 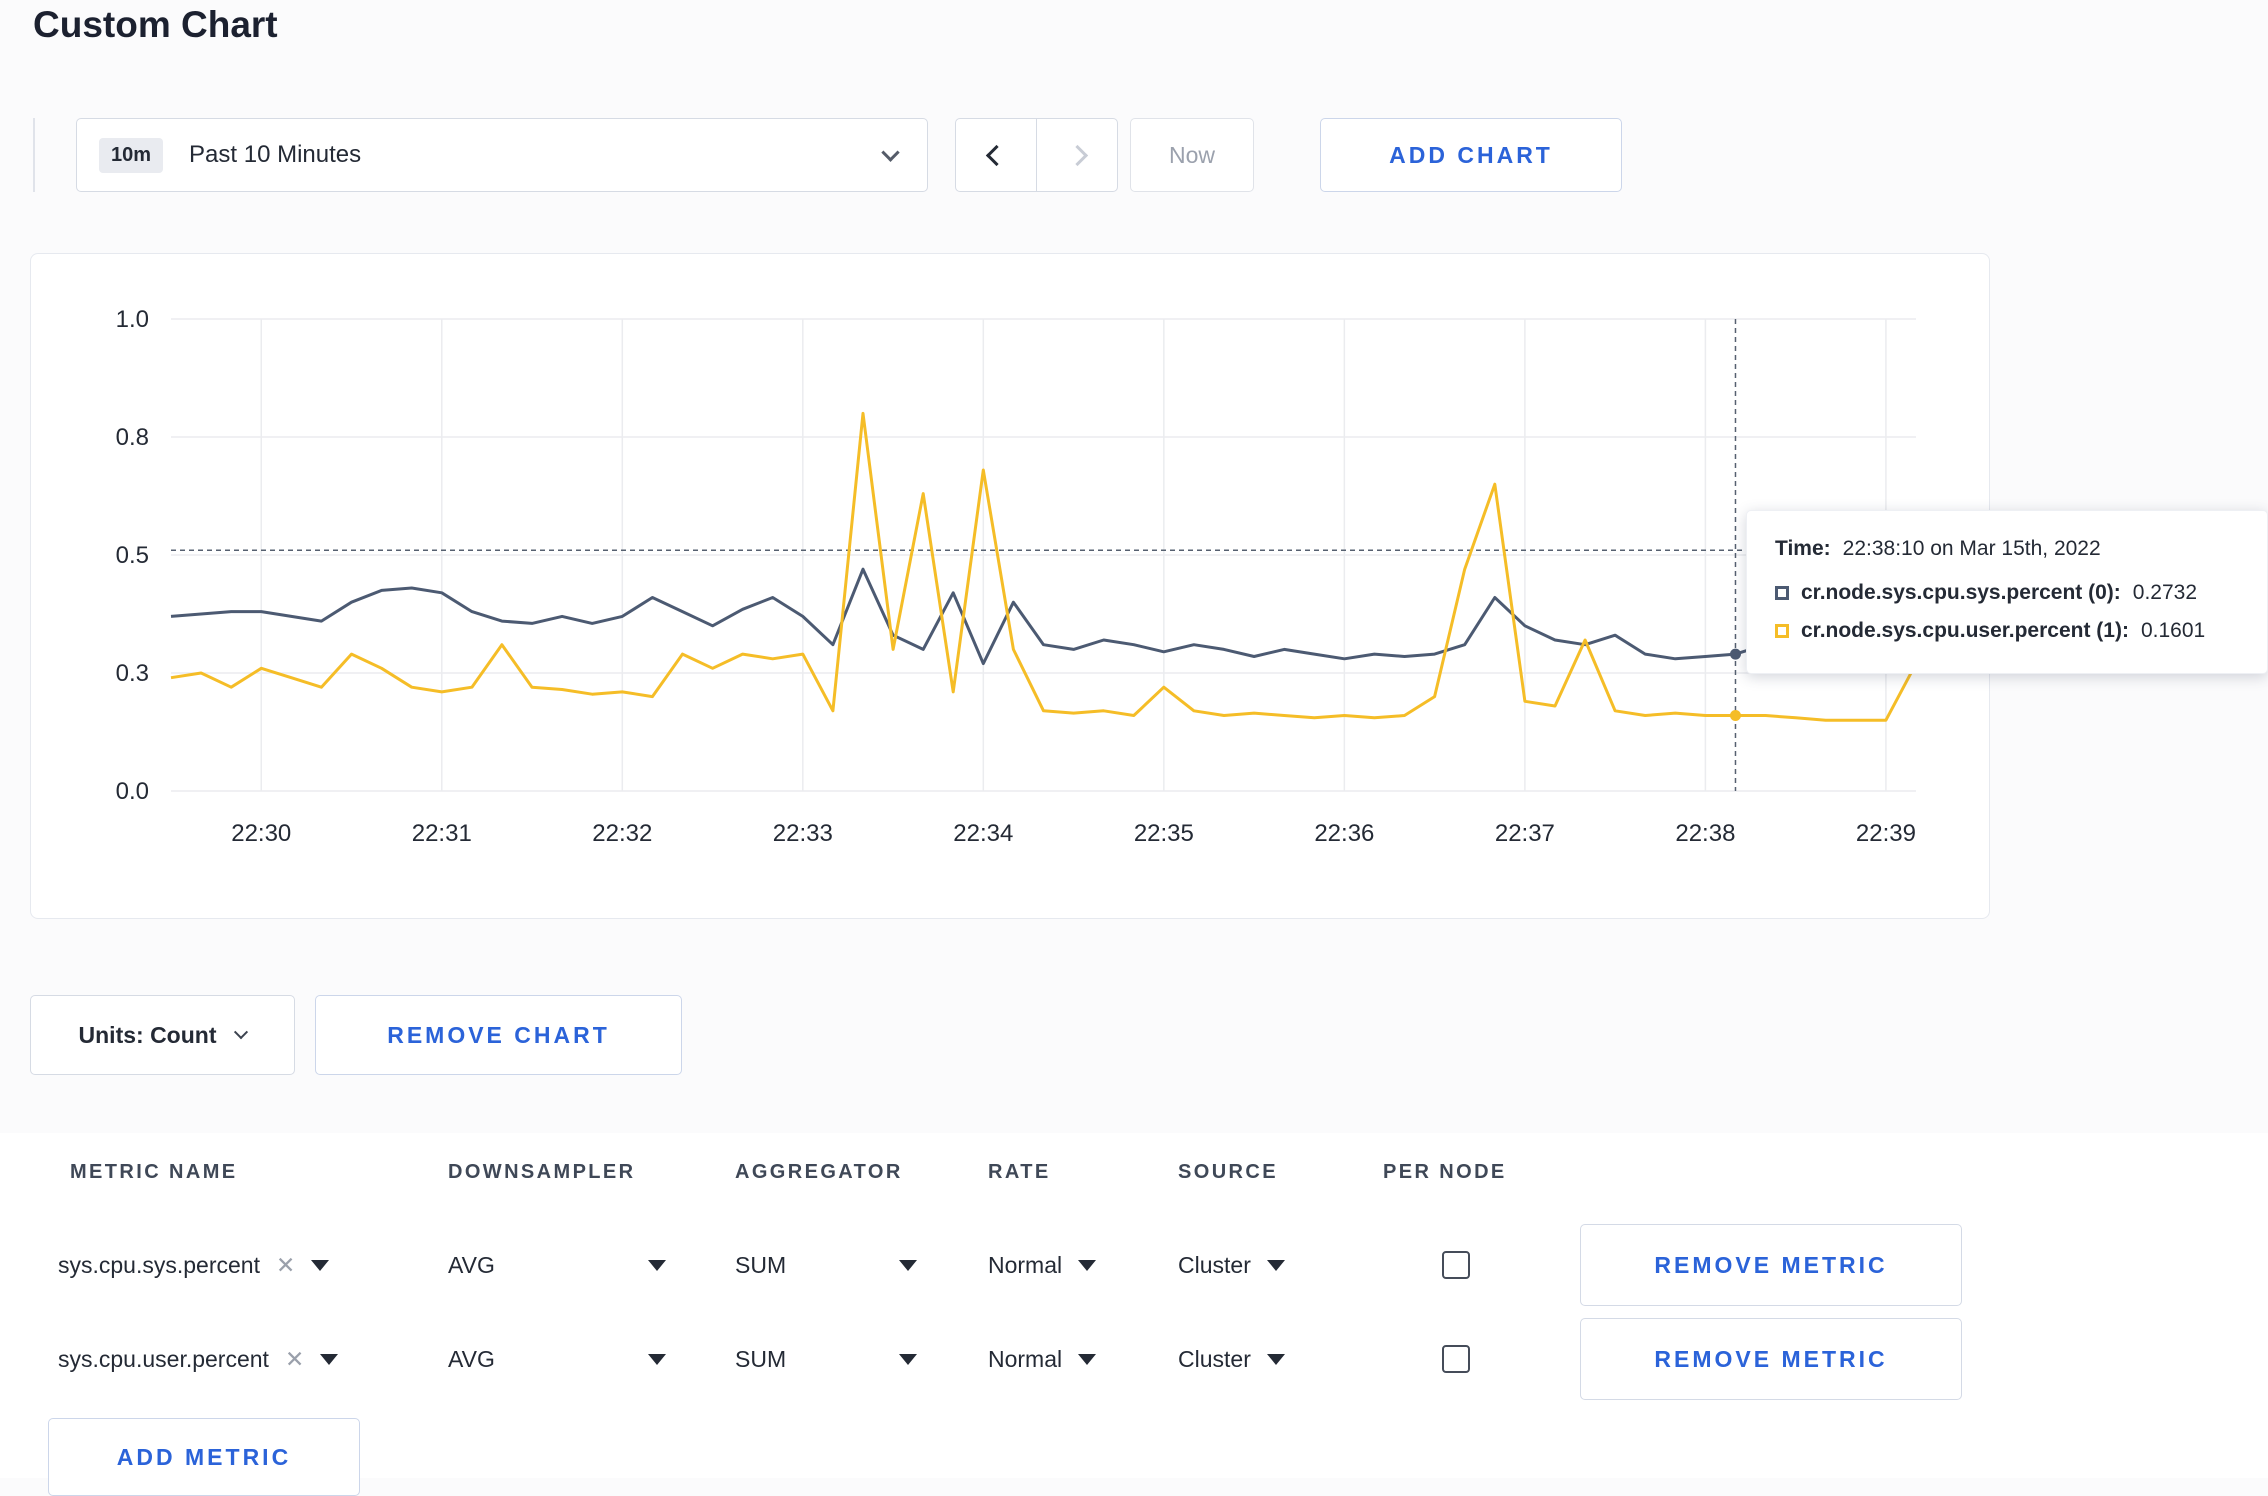 I want to click on add-chart-button: ADD CHART, so click(x=1471, y=155).